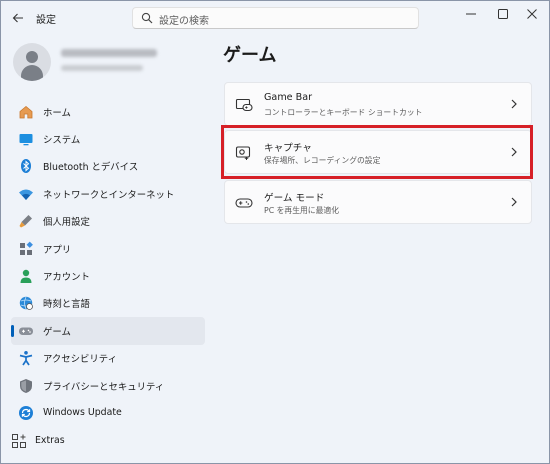 Image resolution: width=550 pixels, height=464 pixels. Describe the element at coordinates (244, 105) in the screenshot. I see `game-bar-icon` at that location.